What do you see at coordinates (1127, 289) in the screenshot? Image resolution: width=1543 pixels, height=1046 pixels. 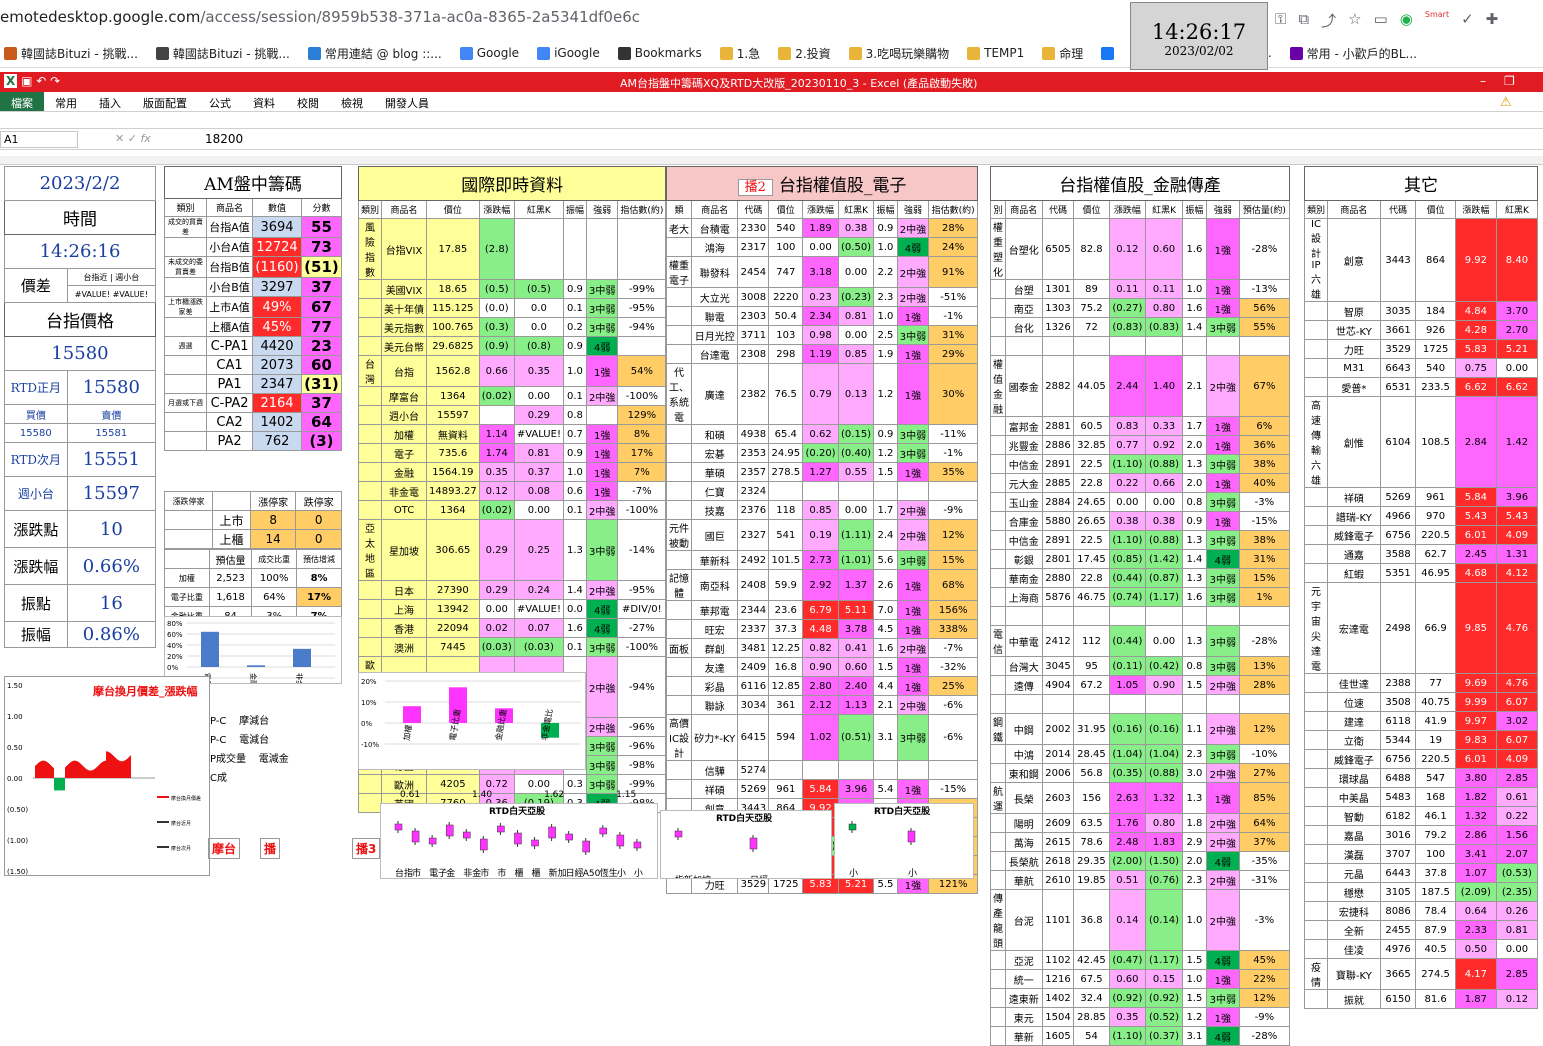 I see `table-cell: 0.11` at bounding box center [1127, 289].